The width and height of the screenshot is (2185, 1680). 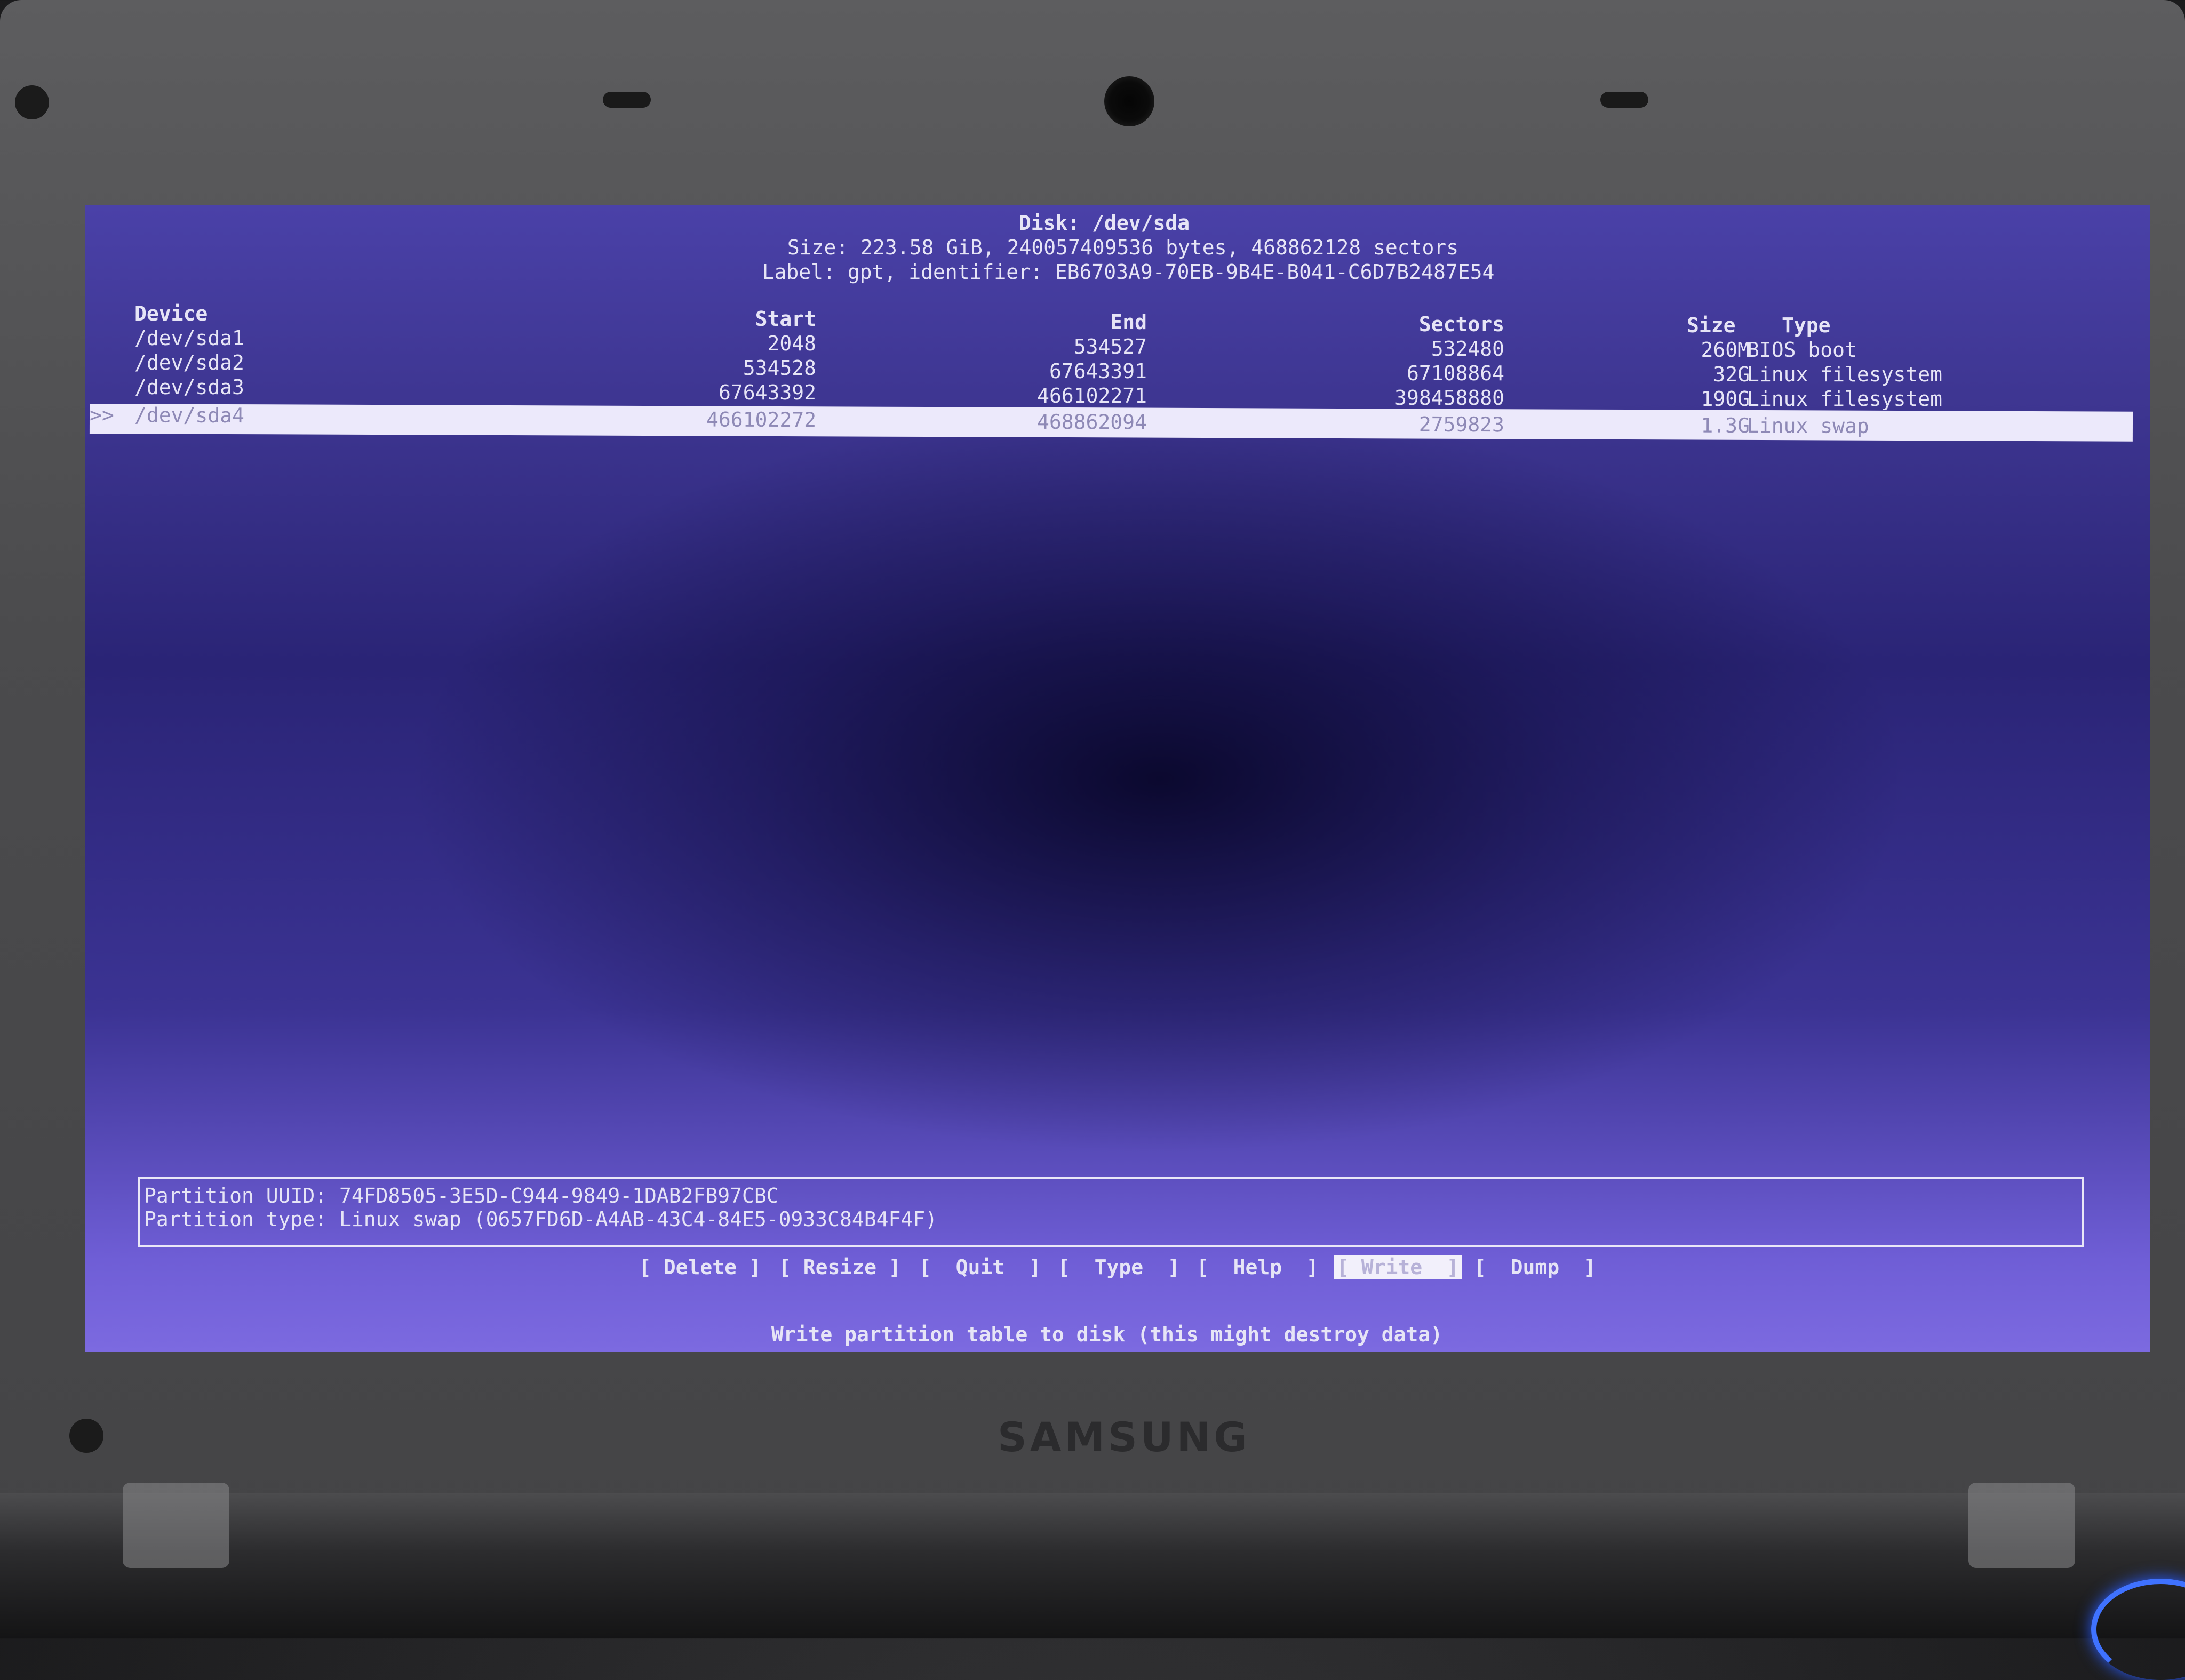 What do you see at coordinates (1098, 371) in the screenshot?
I see `row-end: 67643391` at bounding box center [1098, 371].